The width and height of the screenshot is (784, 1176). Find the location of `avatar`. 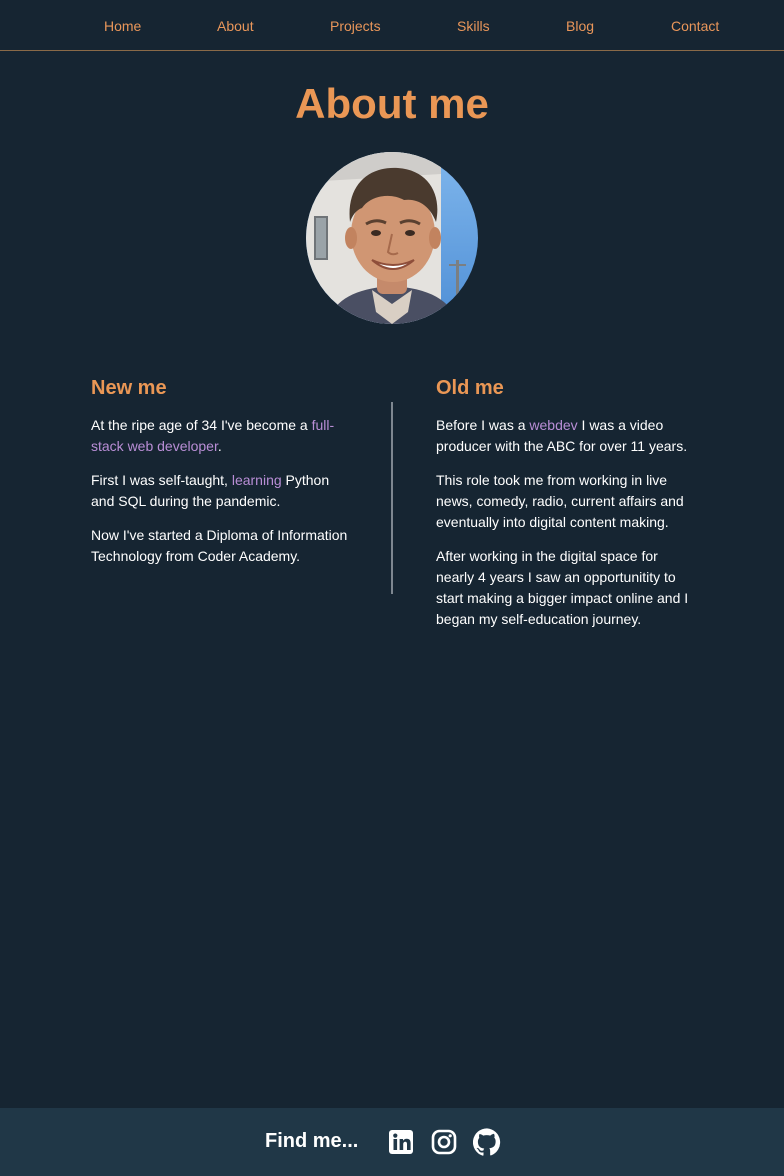

avatar is located at coordinates (392, 238).